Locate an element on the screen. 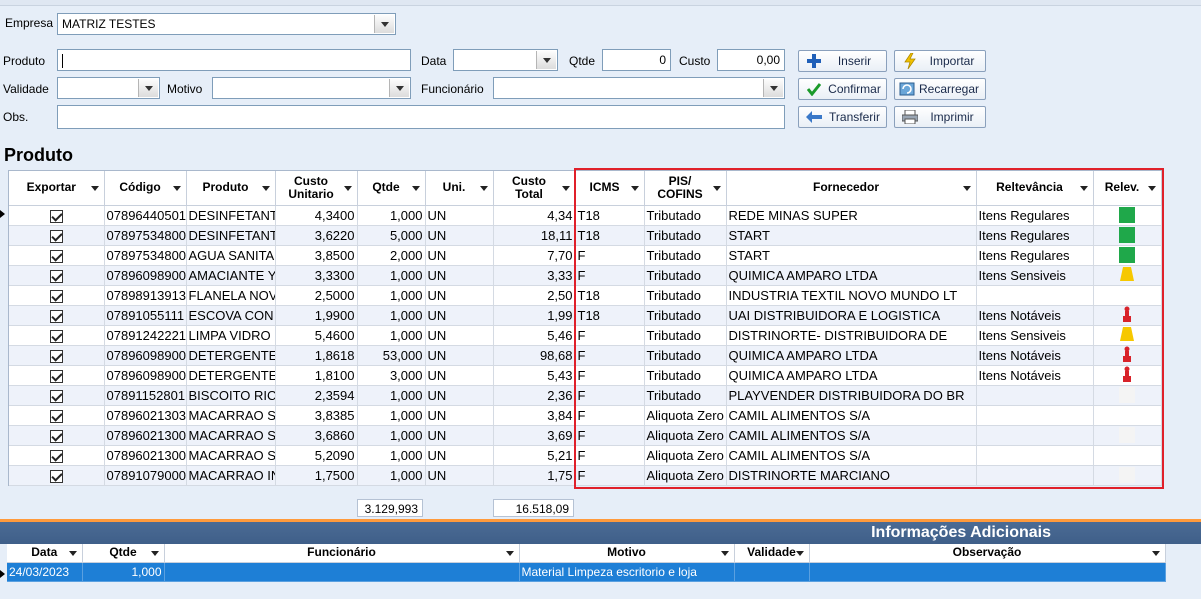 The width and height of the screenshot is (1201, 599). info-col-header-motivo: Motivo is located at coordinates (627, 553).